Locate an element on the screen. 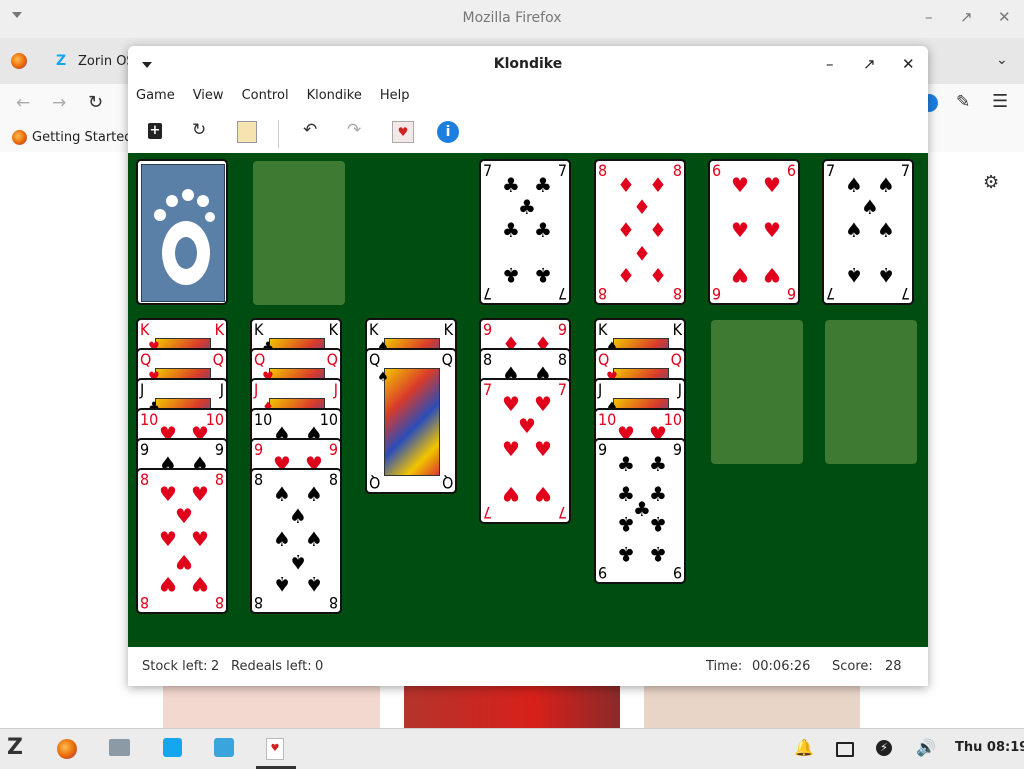  firefox-close-icon: ✕ is located at coordinates (1004, 17).